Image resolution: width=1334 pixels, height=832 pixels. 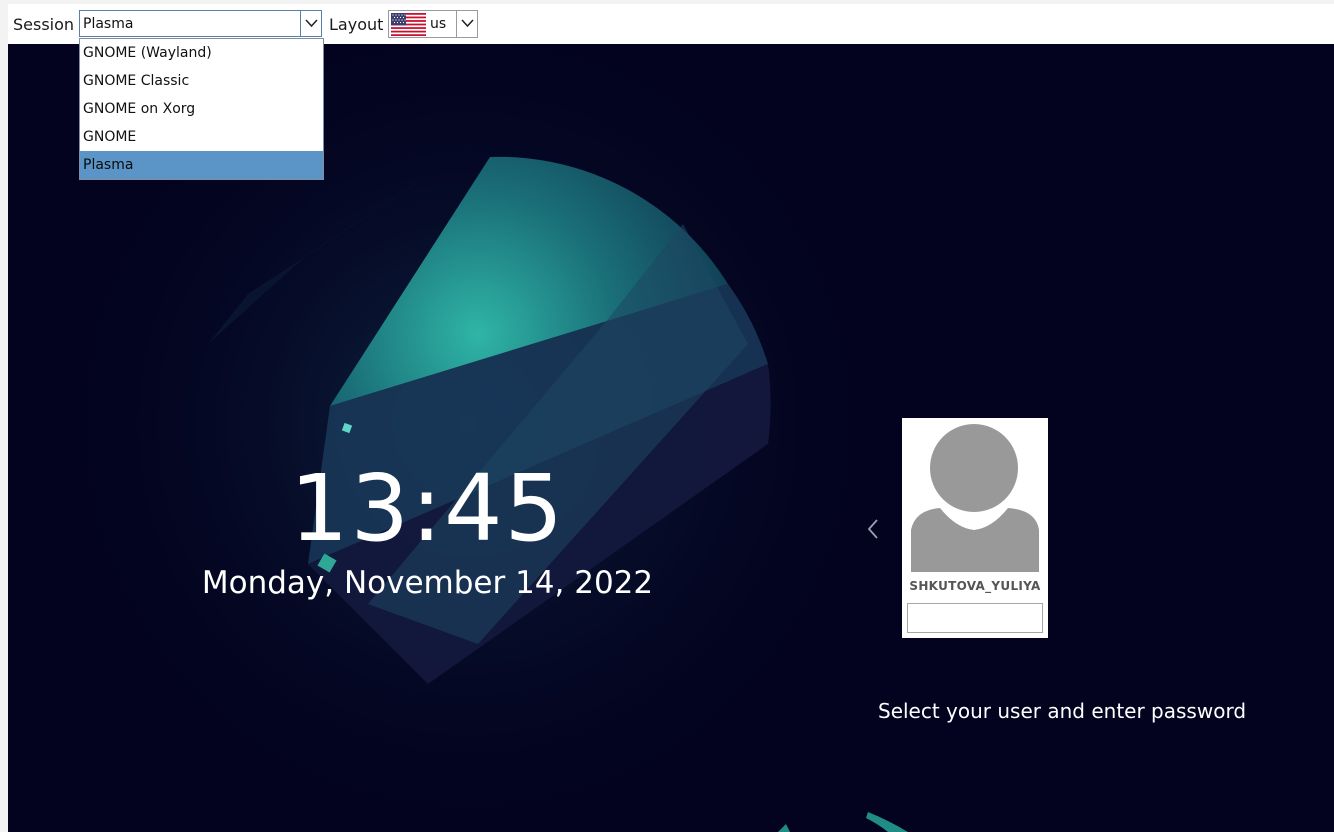 What do you see at coordinates (201, 53) in the screenshot?
I see `session-option-gnome-wayland: GNOME (Wayland)` at bounding box center [201, 53].